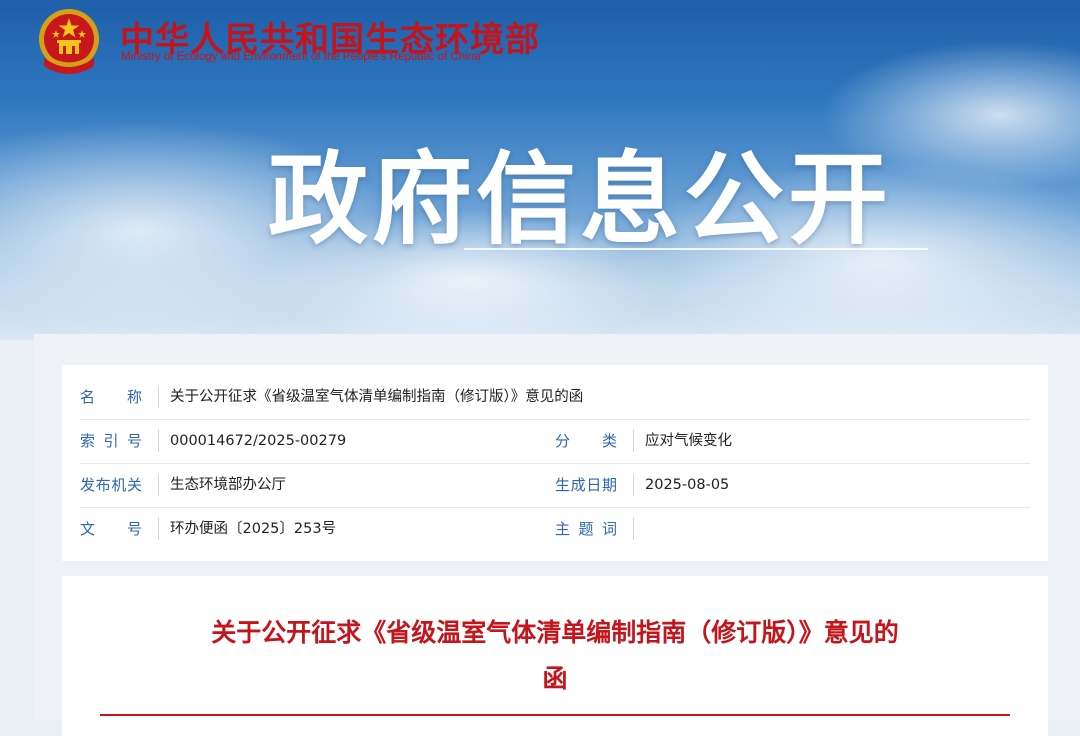 Image resolution: width=1080 pixels, height=736 pixels. I want to click on meta-value-index: 000014672/2025-00279, so click(258, 441).